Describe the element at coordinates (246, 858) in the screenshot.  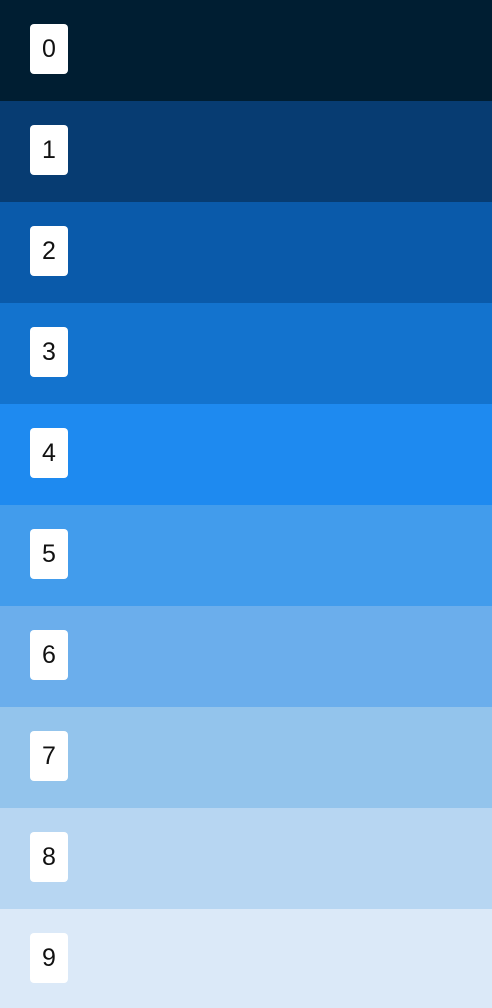
I see `color-swatch-8: 8` at that location.